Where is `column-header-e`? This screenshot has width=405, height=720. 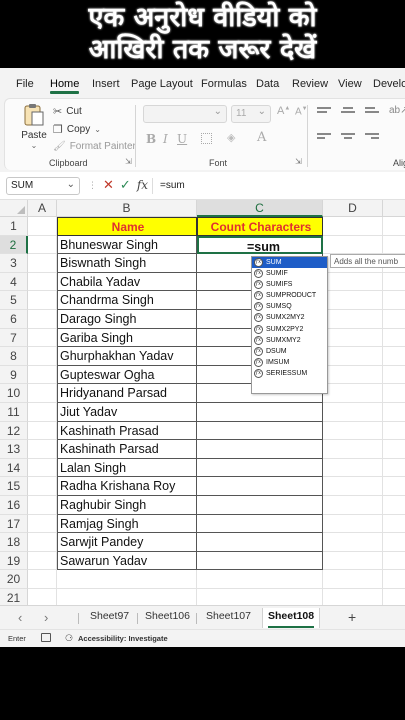 column-header-e is located at coordinates (394, 208).